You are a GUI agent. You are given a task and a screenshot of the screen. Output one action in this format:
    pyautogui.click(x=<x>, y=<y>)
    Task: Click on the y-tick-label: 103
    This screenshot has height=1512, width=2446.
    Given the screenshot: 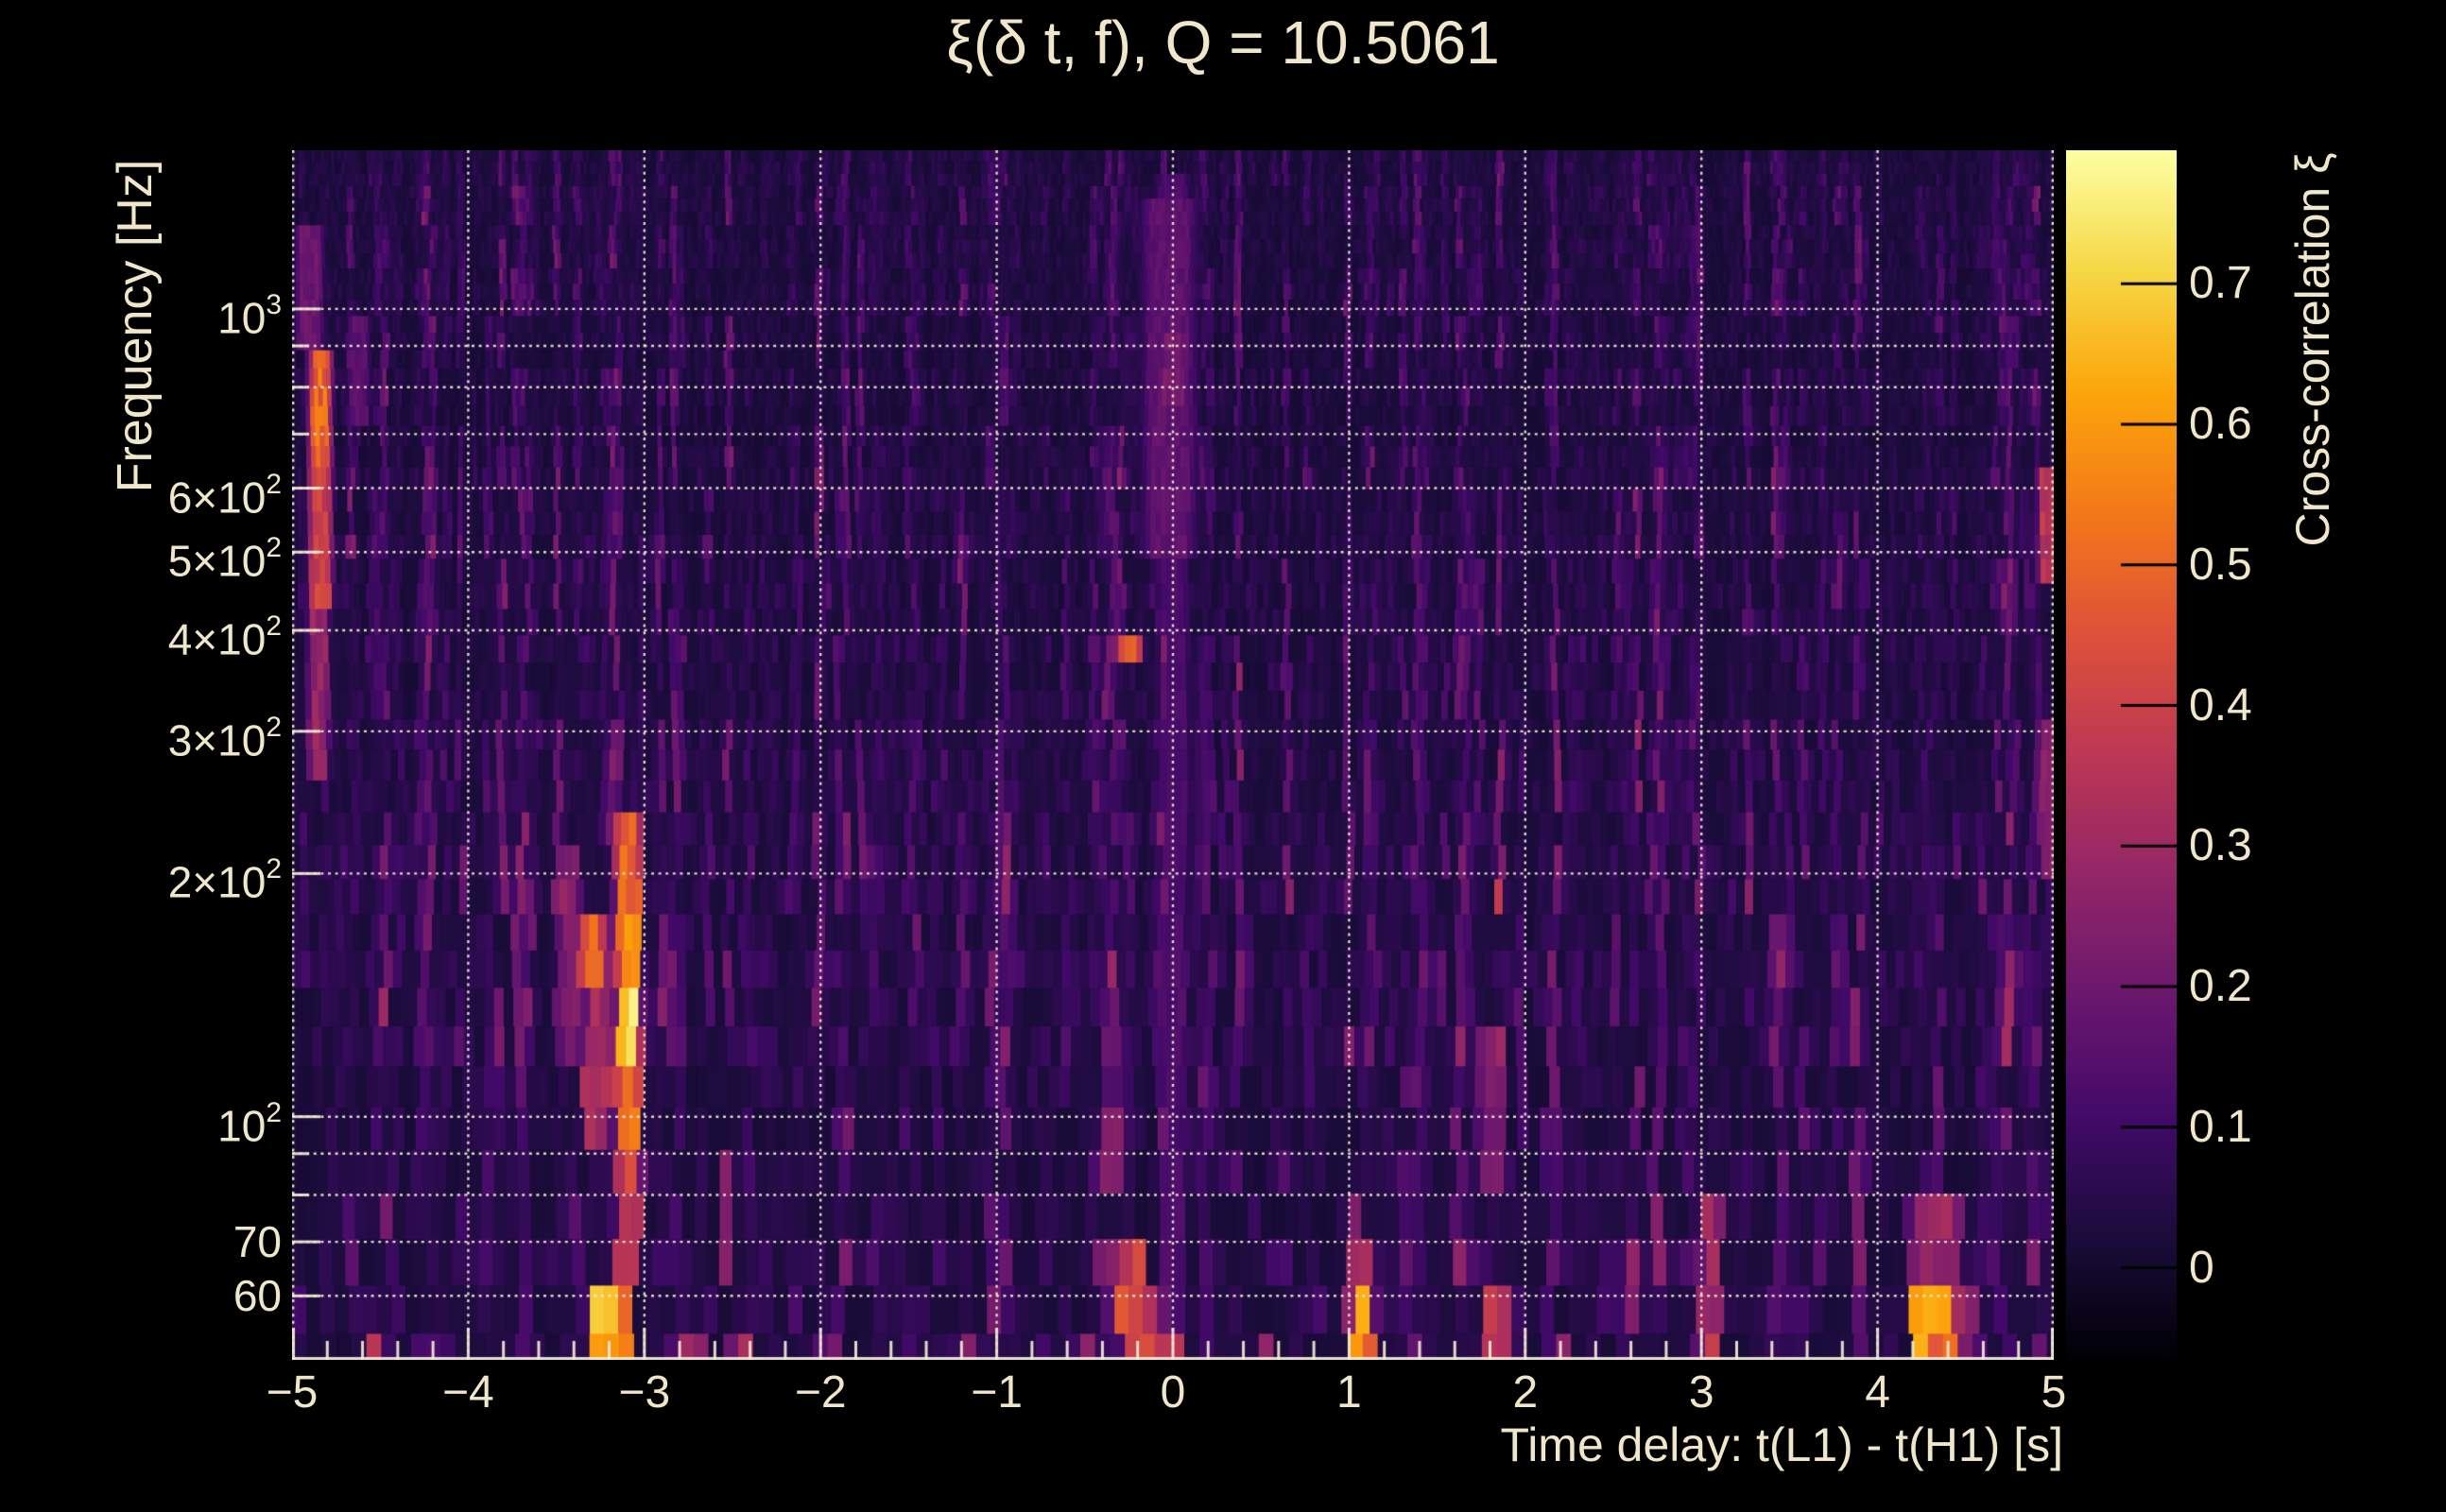 What is the action you would take?
    pyautogui.click(x=141, y=312)
    